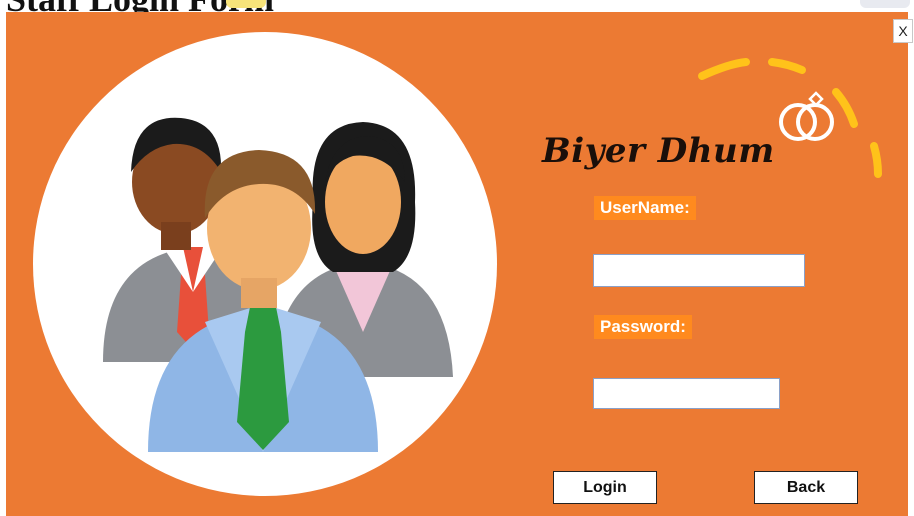 This screenshot has width=914, height=516. I want to click on username-label: UserName:, so click(645, 208).